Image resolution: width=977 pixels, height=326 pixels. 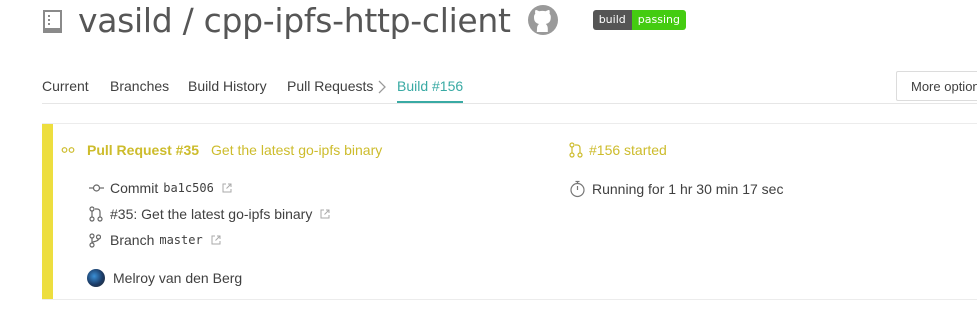 What do you see at coordinates (178, 278) in the screenshot?
I see `author-name: Melroy van den Berg` at bounding box center [178, 278].